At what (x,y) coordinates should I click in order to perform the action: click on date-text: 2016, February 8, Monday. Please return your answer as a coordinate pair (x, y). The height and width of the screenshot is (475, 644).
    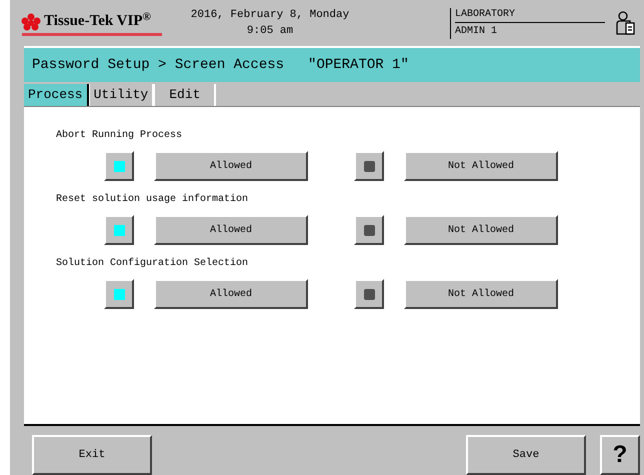
    Looking at the image, I should click on (270, 15).